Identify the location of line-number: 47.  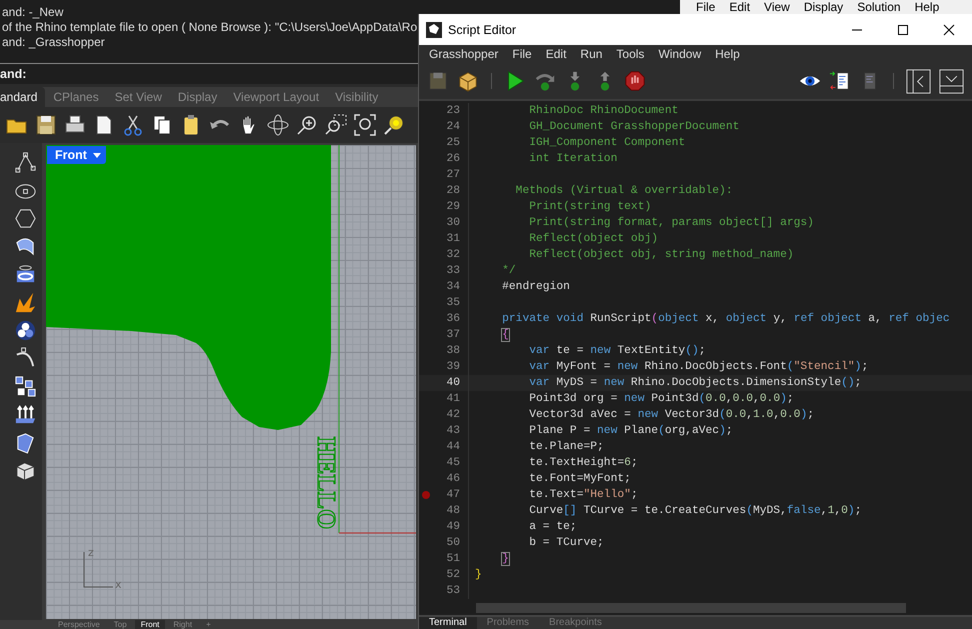
(453, 495).